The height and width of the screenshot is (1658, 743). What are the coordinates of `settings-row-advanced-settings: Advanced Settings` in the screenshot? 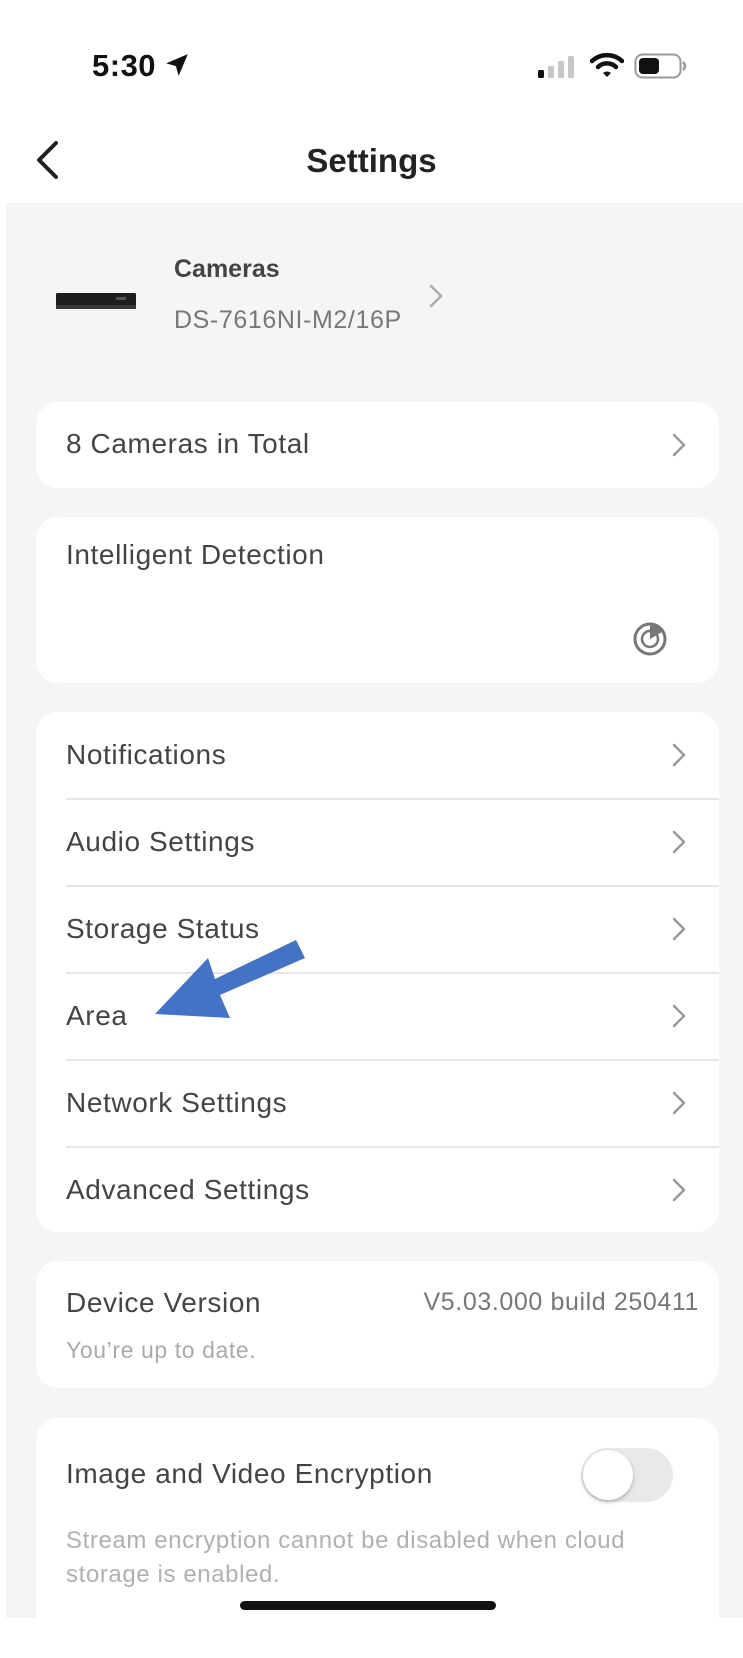 It's located at (377, 1191).